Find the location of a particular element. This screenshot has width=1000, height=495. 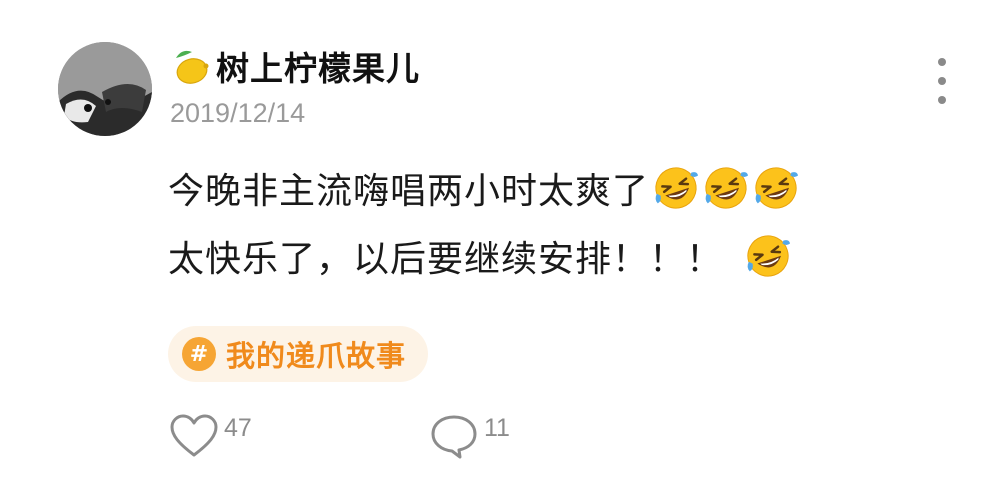

heart-icon is located at coordinates (194, 435).